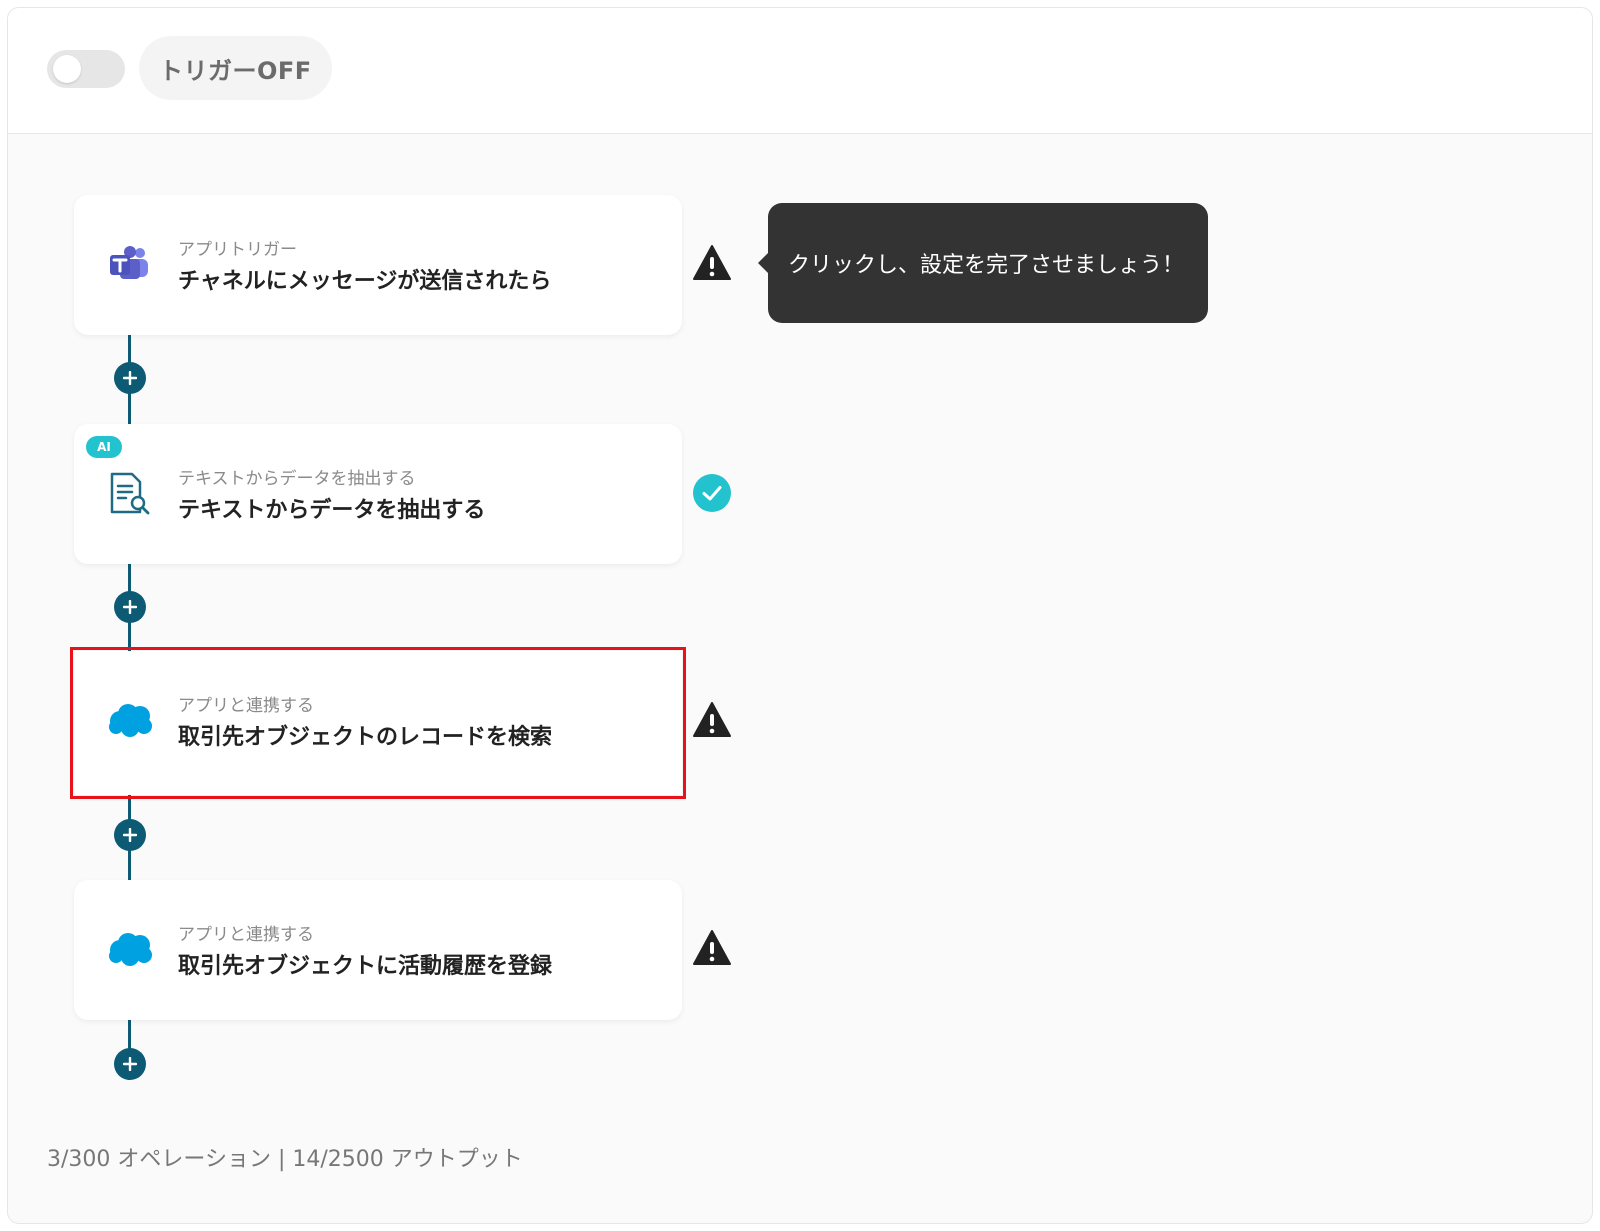  I want to click on setup-tooltip: クリックし、設定を完了させましょう！, so click(983, 263).